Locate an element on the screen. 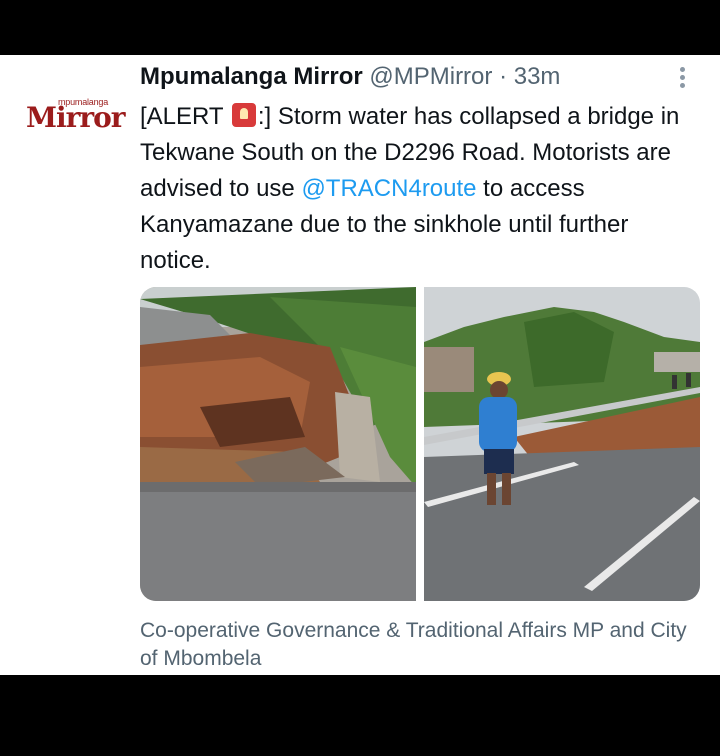 The image size is (720, 756). police-light-icon is located at coordinates (243, 115).